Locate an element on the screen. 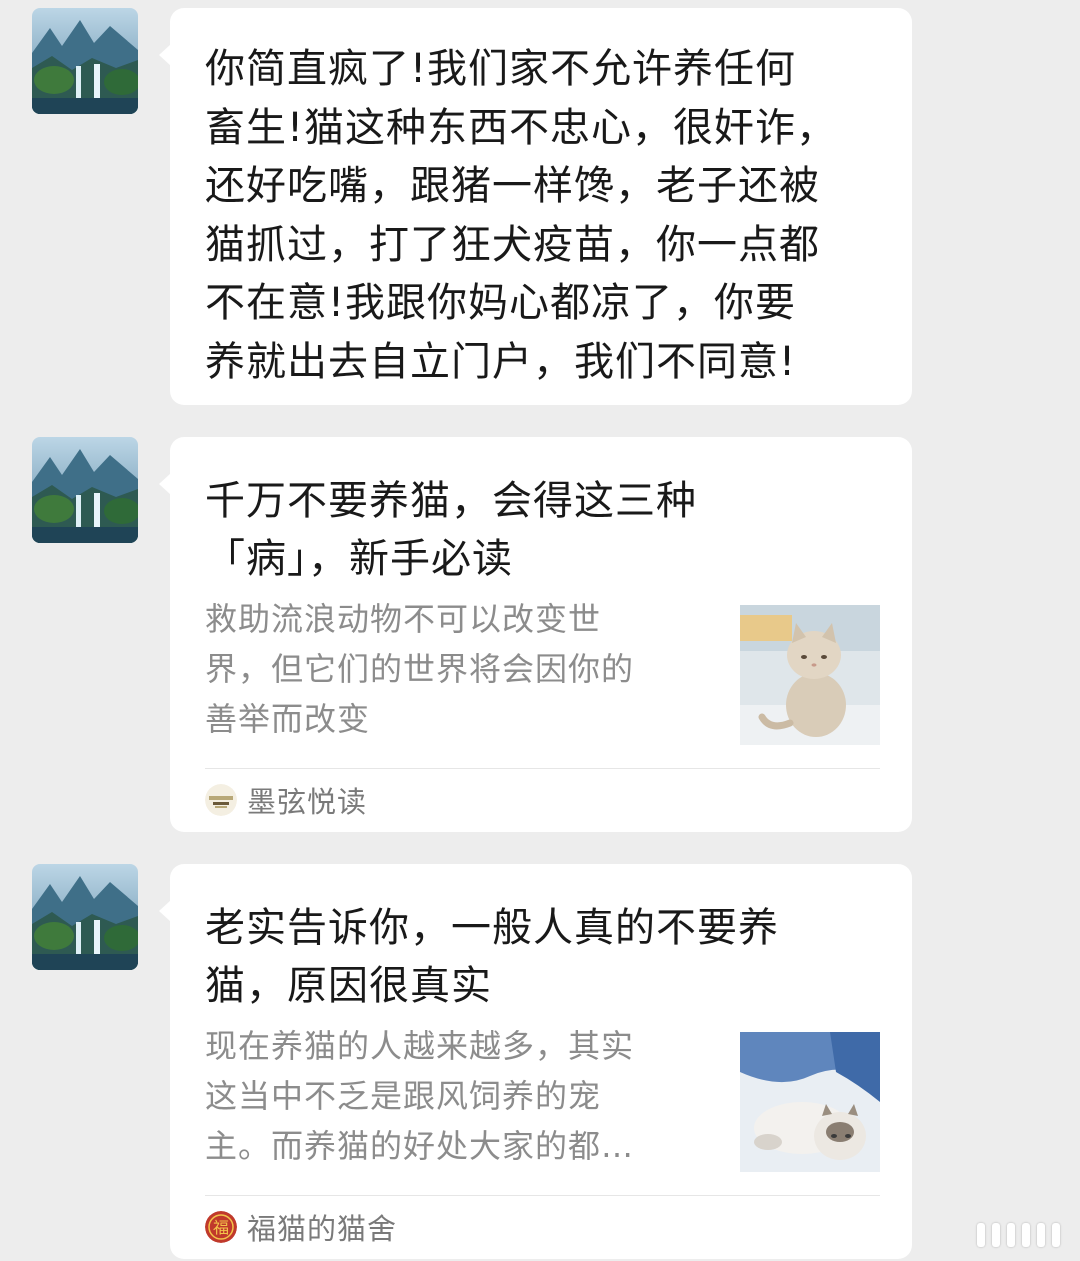 The image size is (1080, 1261). lying-cat-photo is located at coordinates (810, 1102).